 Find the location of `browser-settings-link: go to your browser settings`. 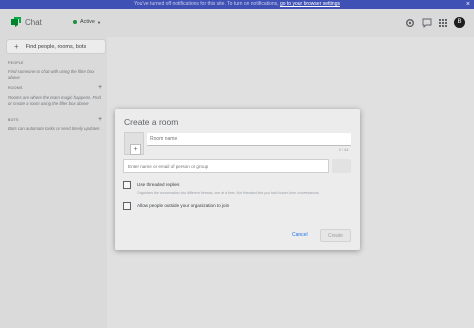

browser-settings-link: go to your browser settings is located at coordinates (310, 4).